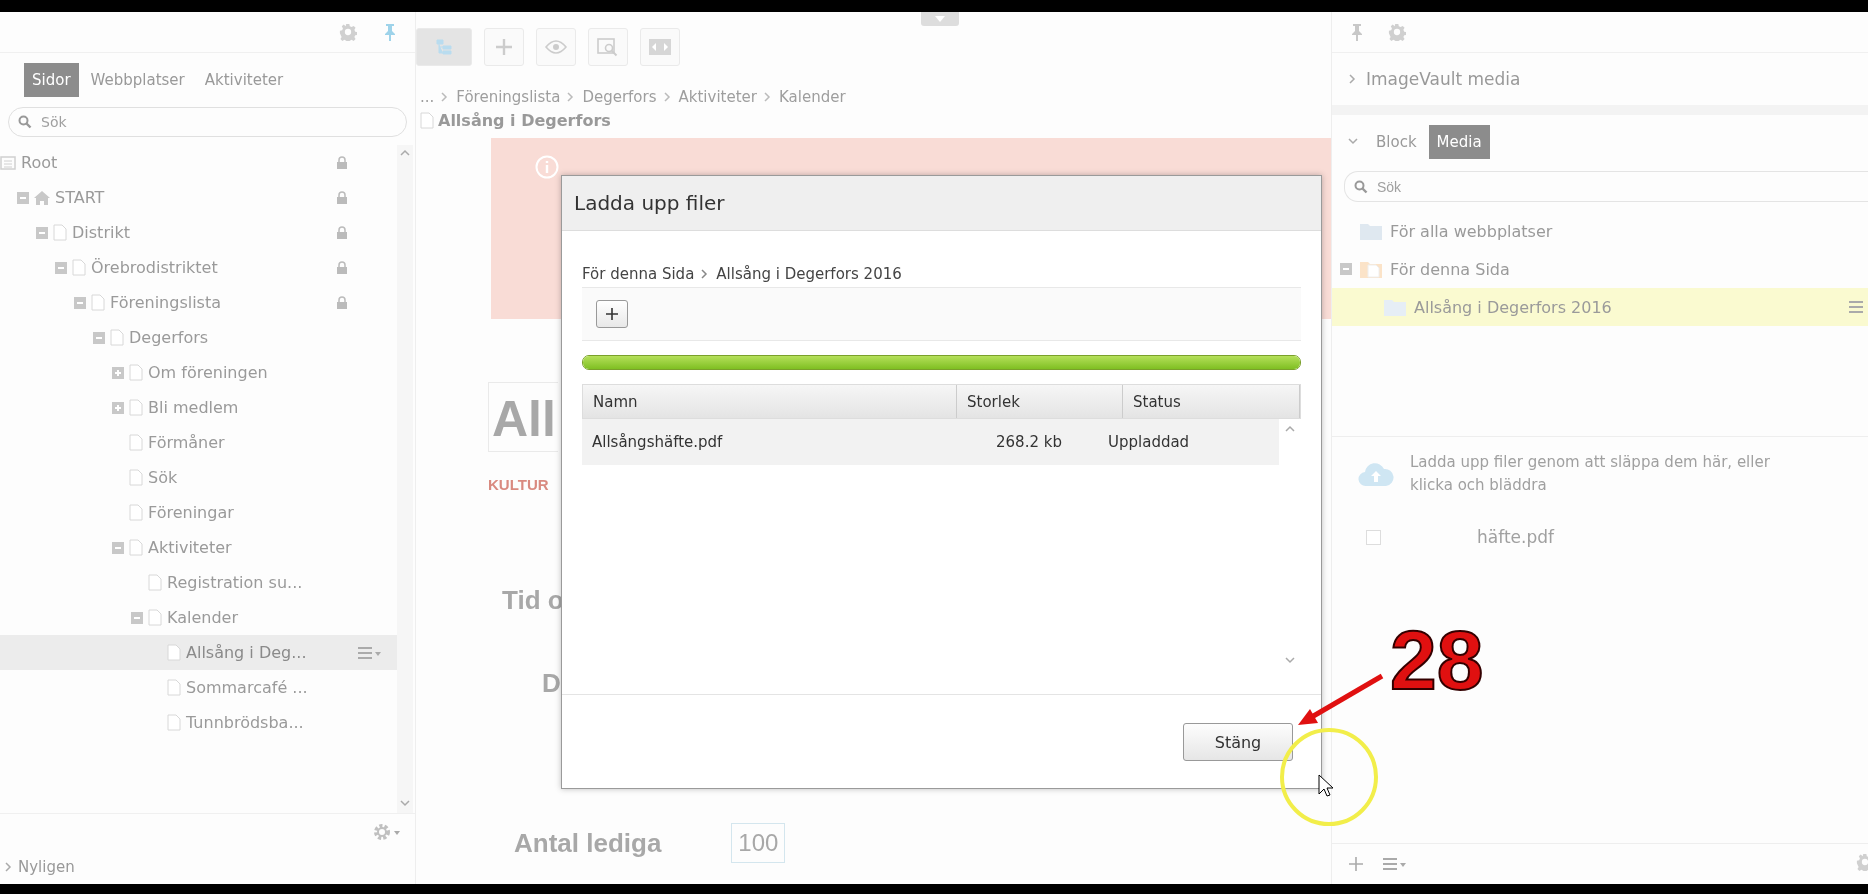 The width and height of the screenshot is (1868, 894). I want to click on search-icon, so click(1361, 187).